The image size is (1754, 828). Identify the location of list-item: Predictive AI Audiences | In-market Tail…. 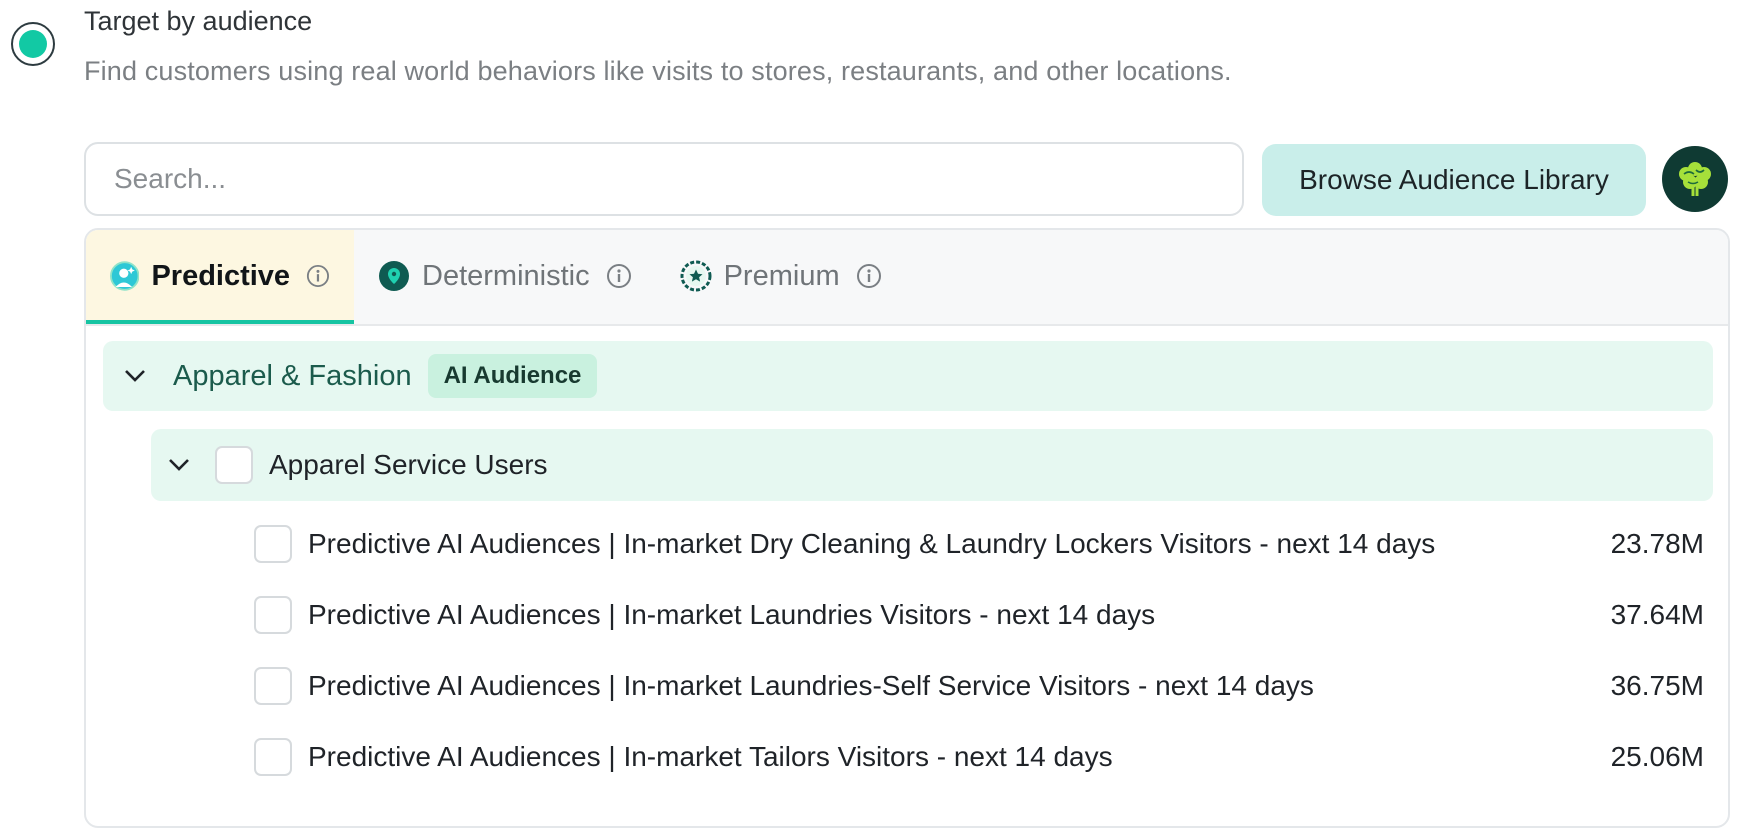
(979, 757).